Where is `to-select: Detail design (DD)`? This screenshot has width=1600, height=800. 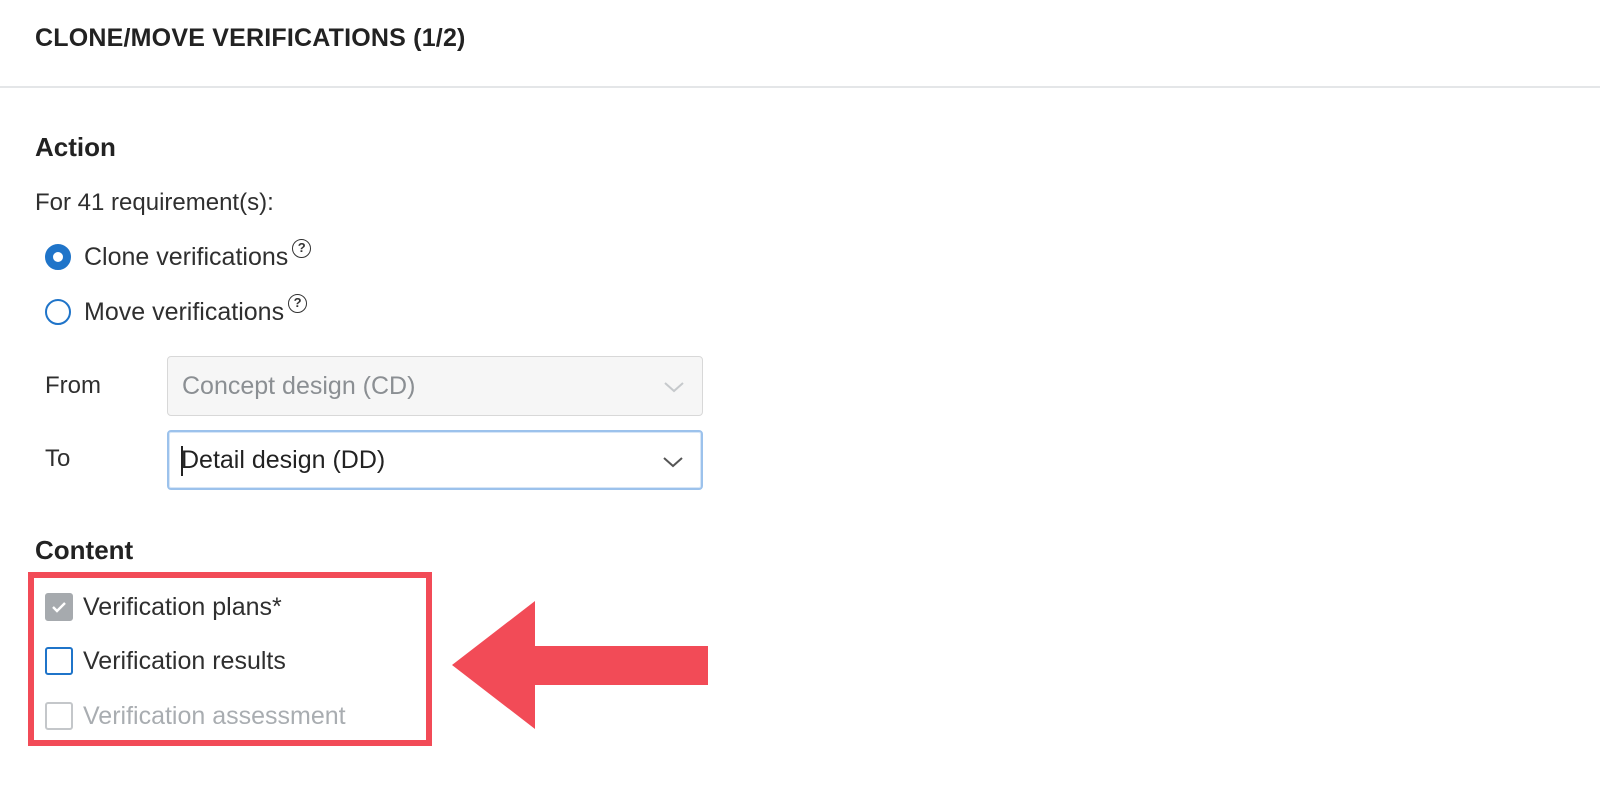 to-select: Detail design (DD) is located at coordinates (435, 460).